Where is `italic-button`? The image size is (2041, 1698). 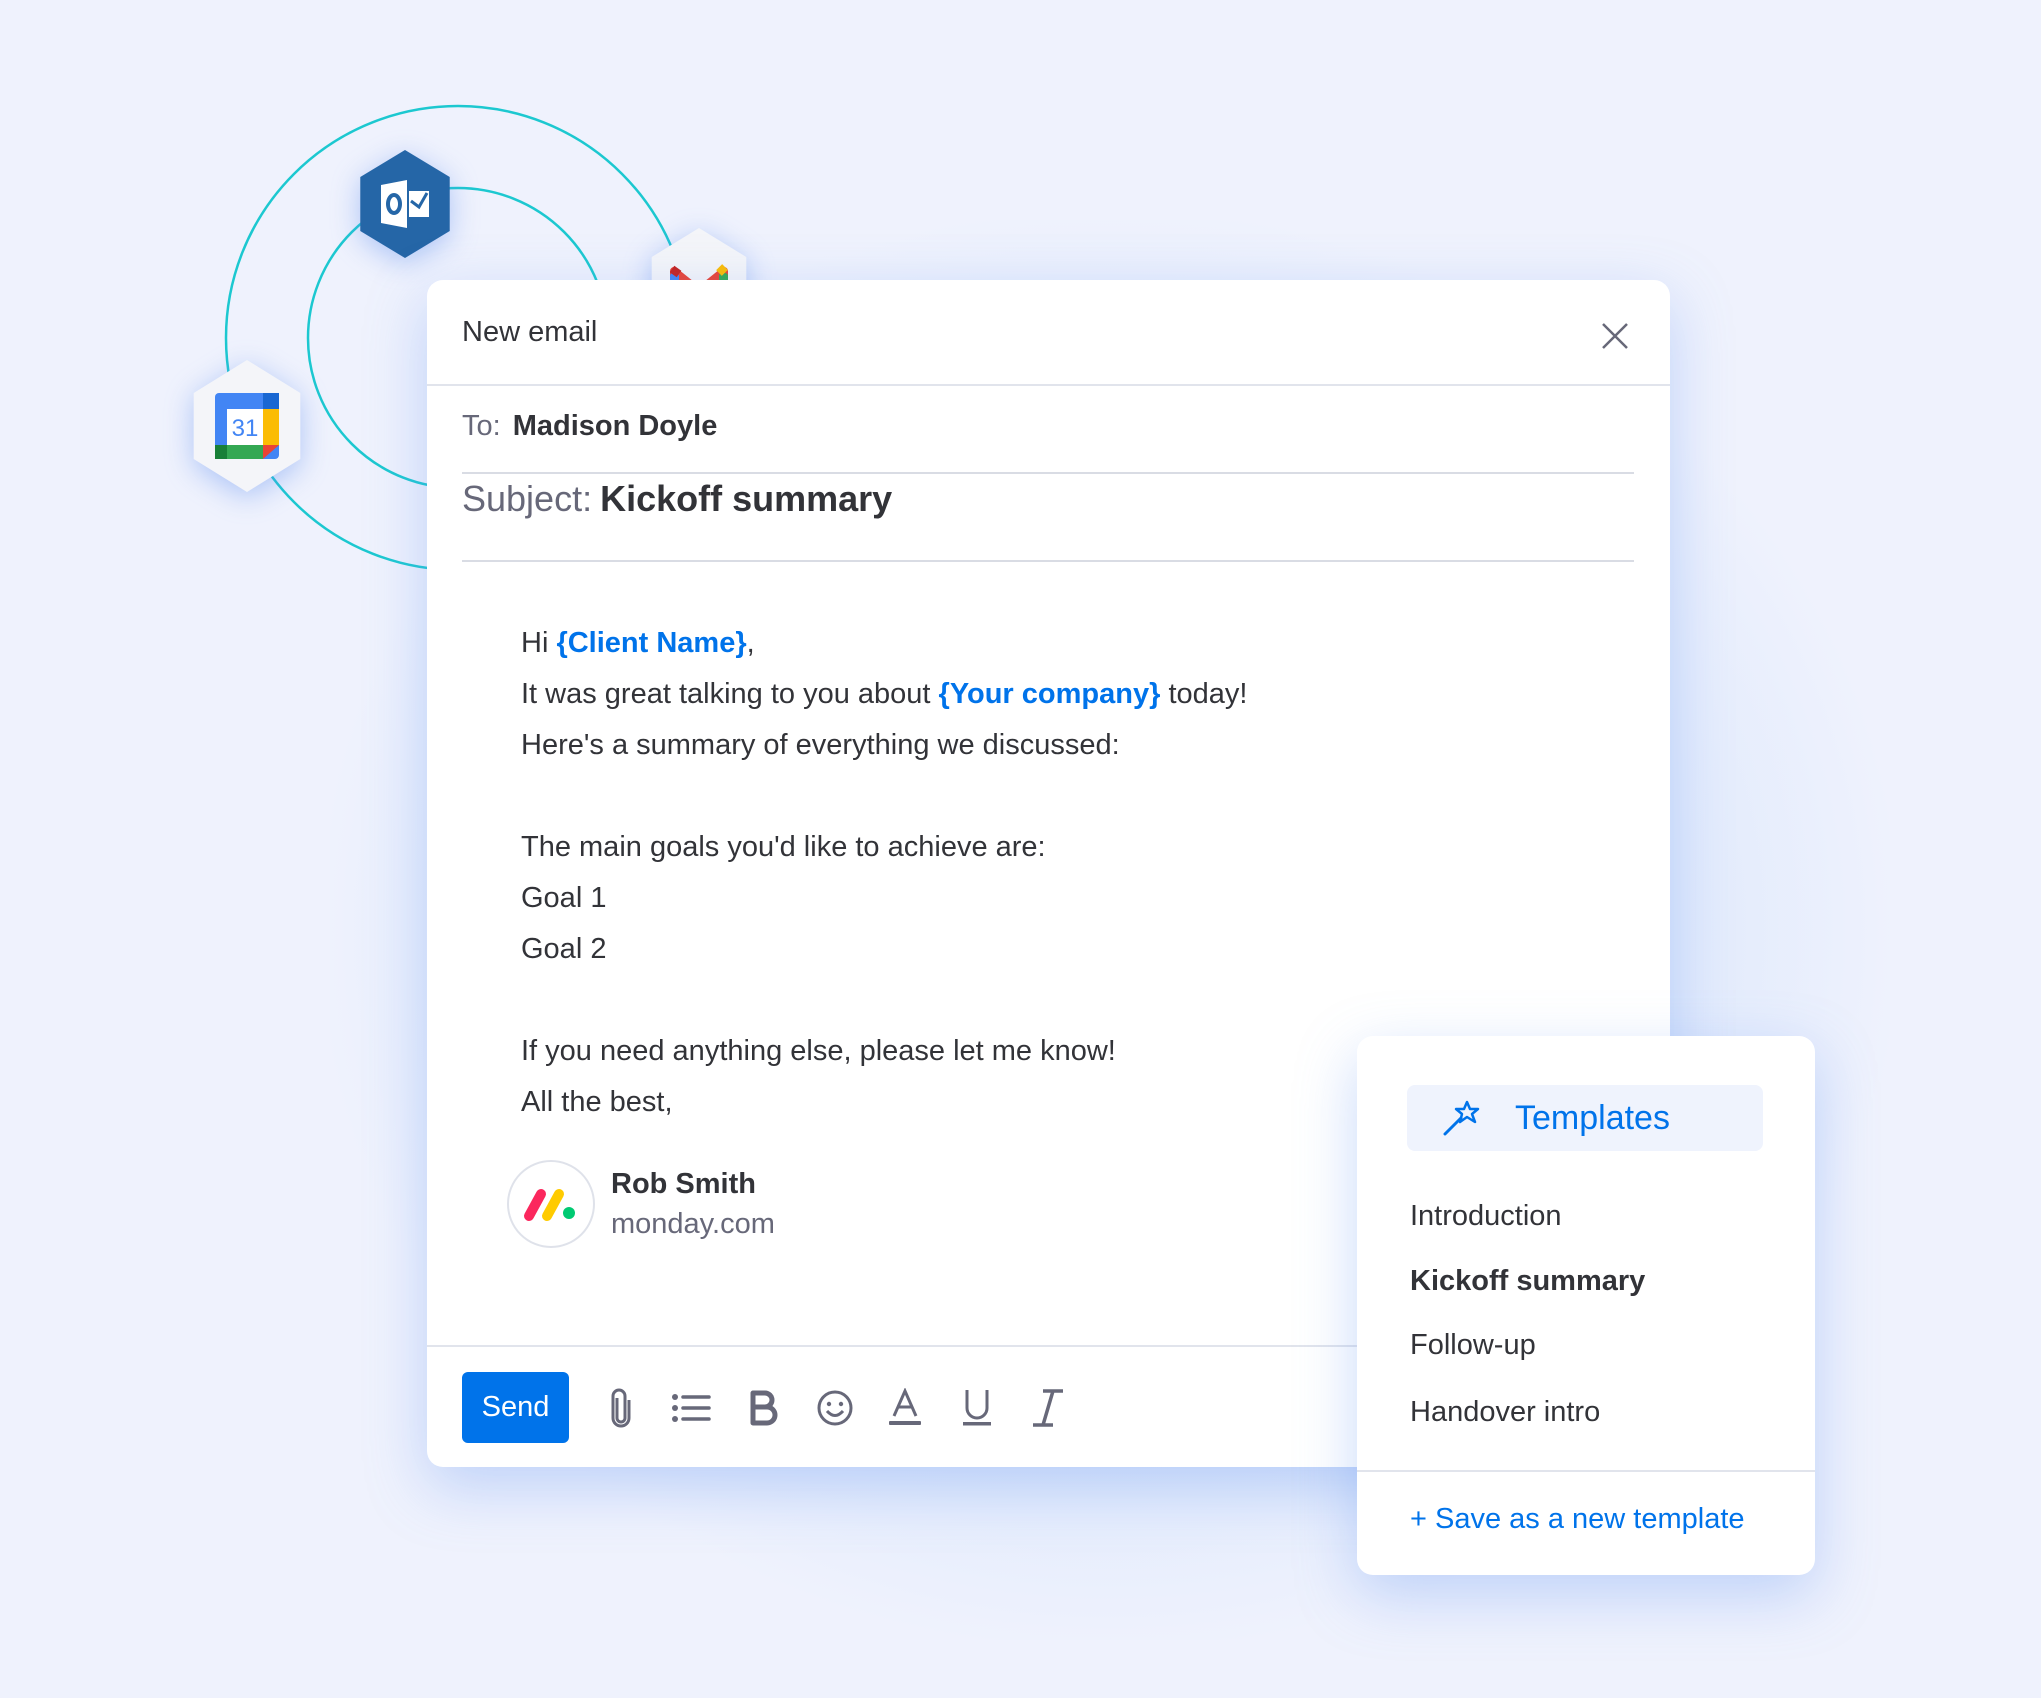
italic-button is located at coordinates (1048, 1408).